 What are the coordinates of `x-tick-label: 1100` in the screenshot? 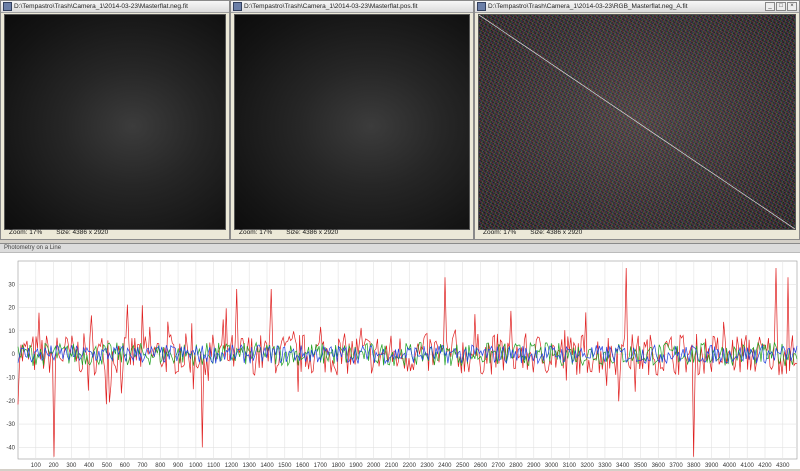 It's located at (214, 466).